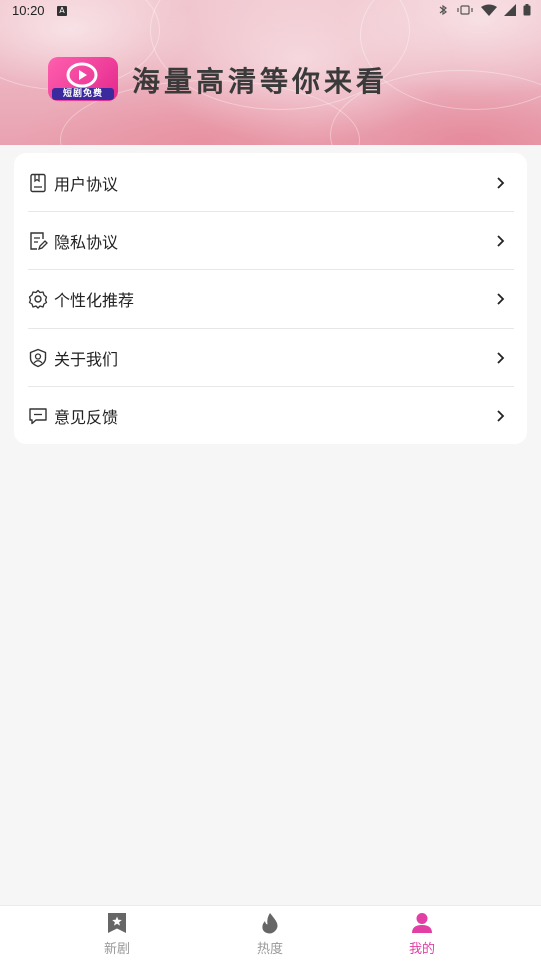  I want to click on status-bar: 10:20 A, so click(270, 11).